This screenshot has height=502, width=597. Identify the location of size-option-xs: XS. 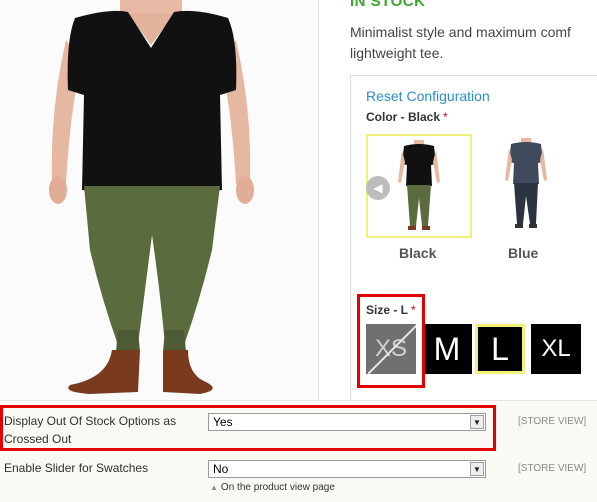
(391, 349).